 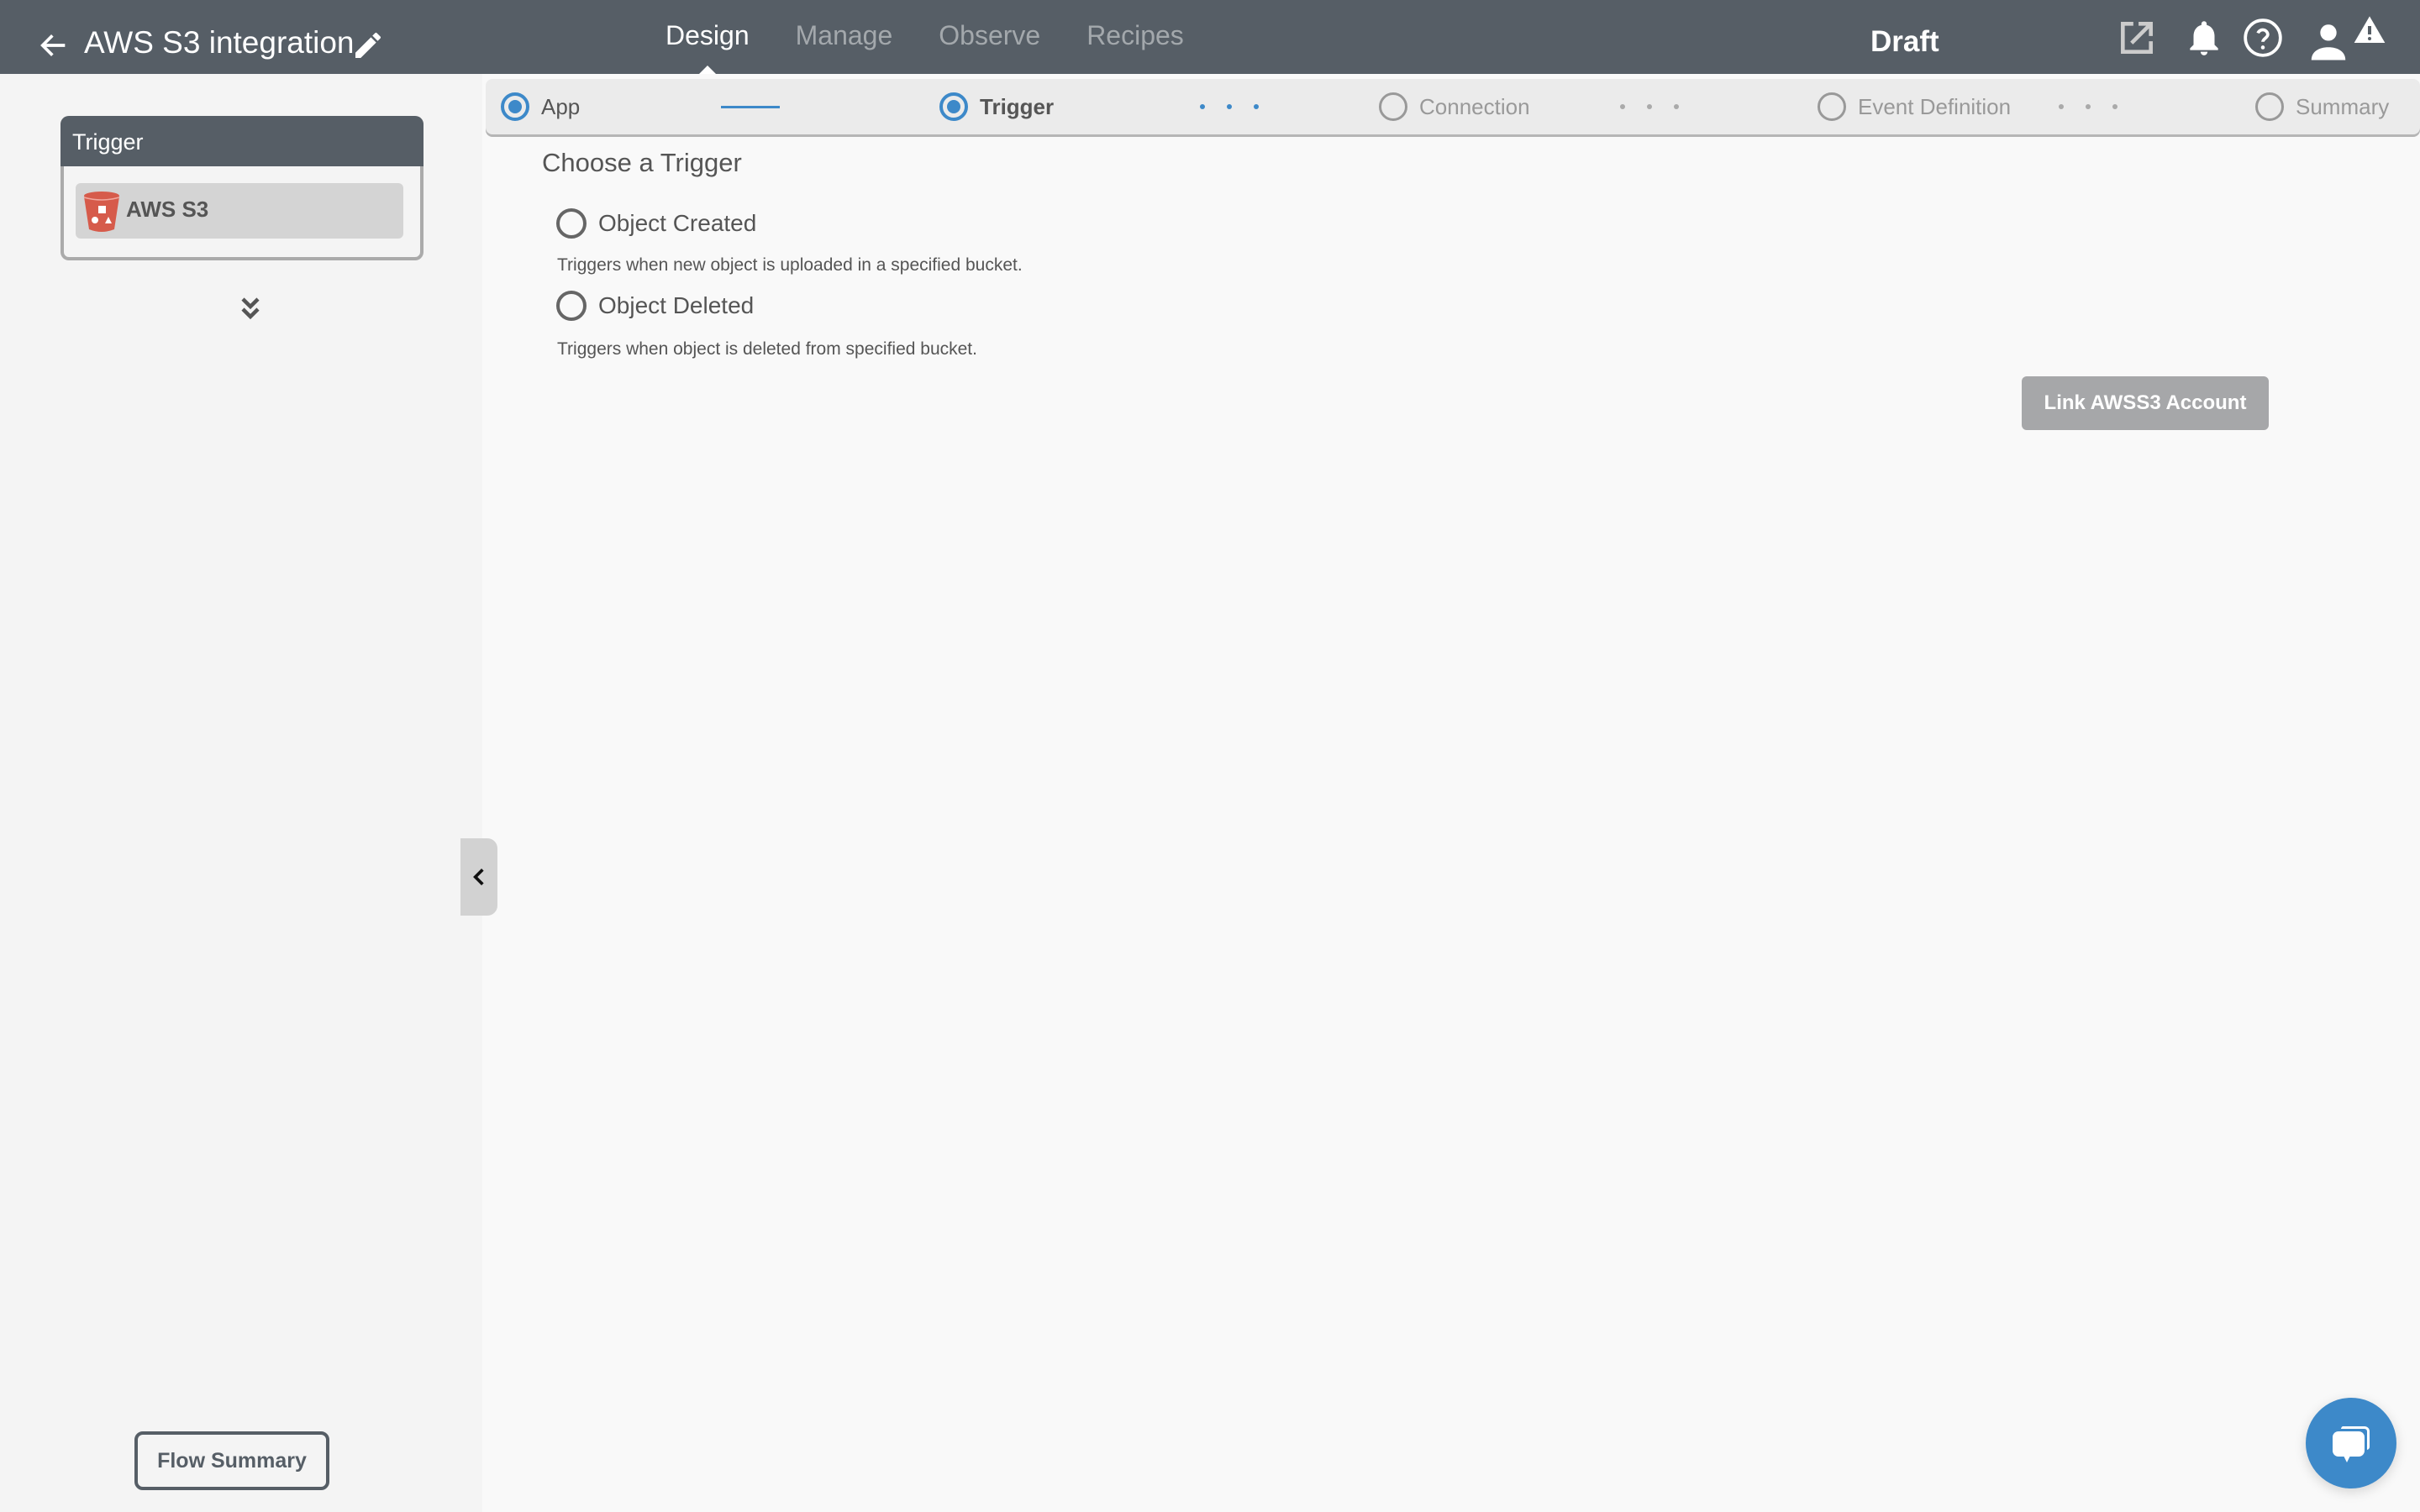 I want to click on step-summary: Summary, so click(x=2322, y=106).